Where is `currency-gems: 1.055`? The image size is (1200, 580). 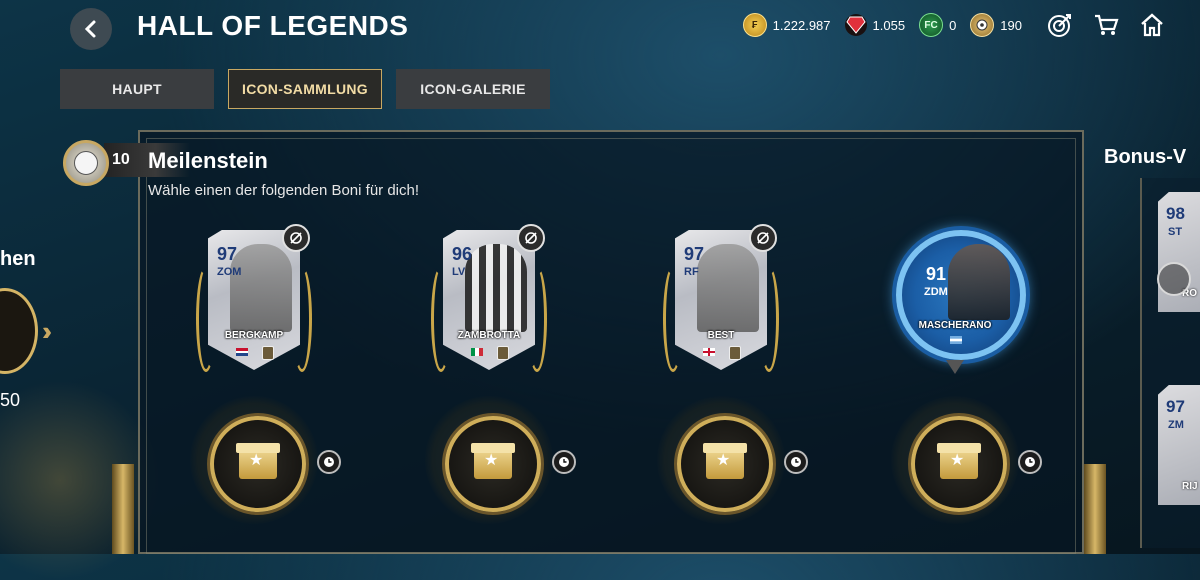
currency-gems: 1.055 is located at coordinates (875, 25).